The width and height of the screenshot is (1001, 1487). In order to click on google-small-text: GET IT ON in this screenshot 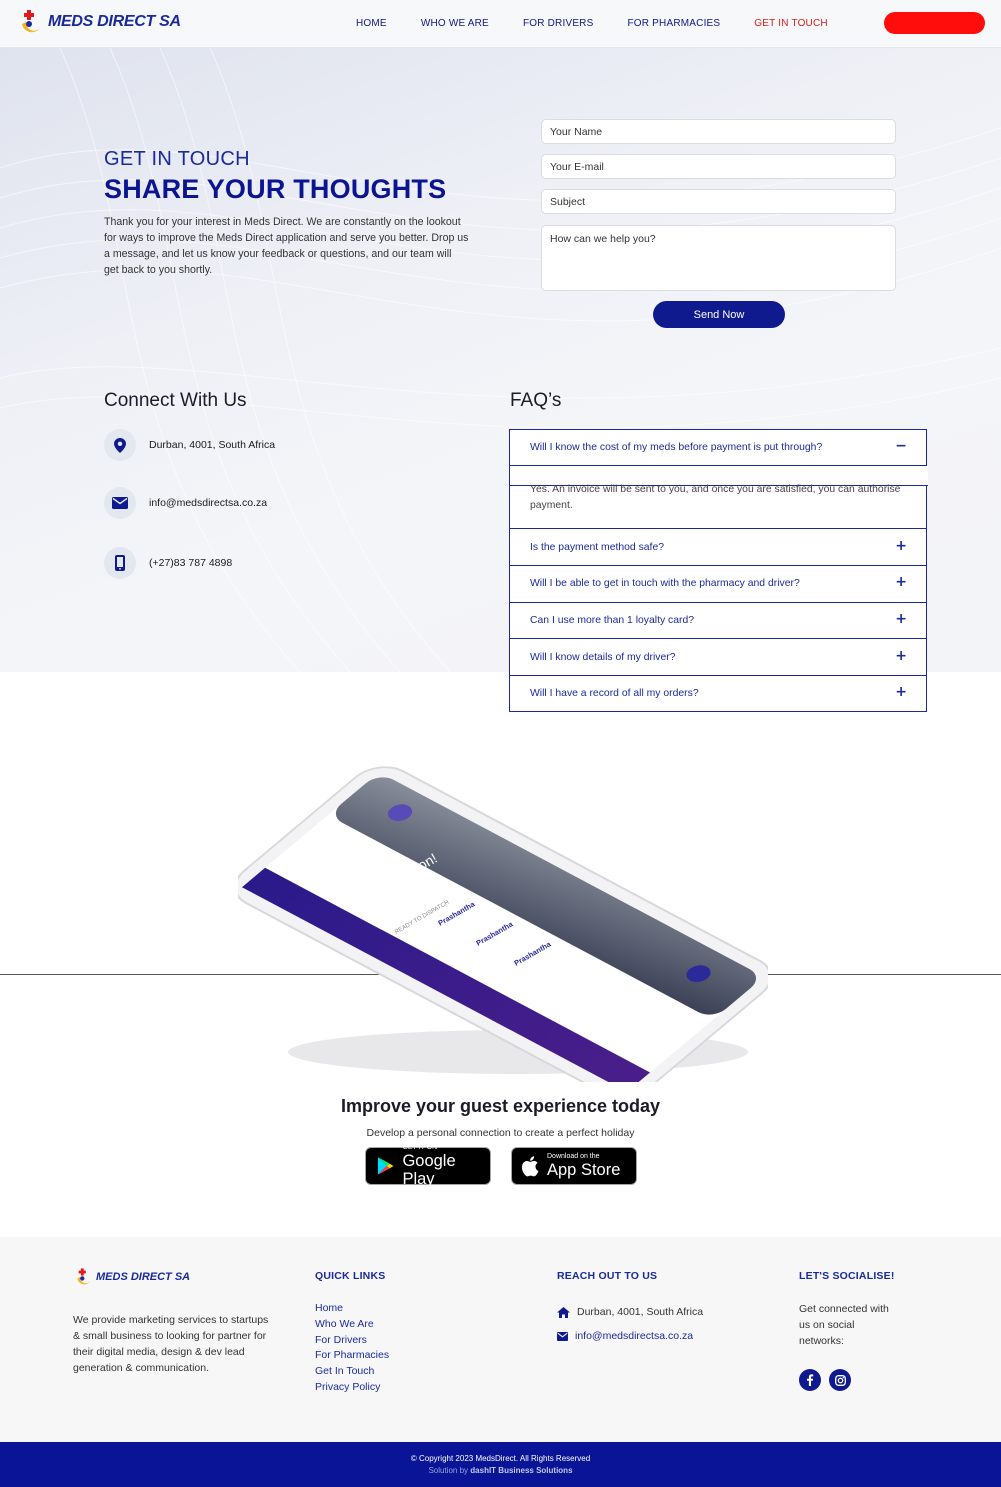, I will do `click(420, 1147)`.